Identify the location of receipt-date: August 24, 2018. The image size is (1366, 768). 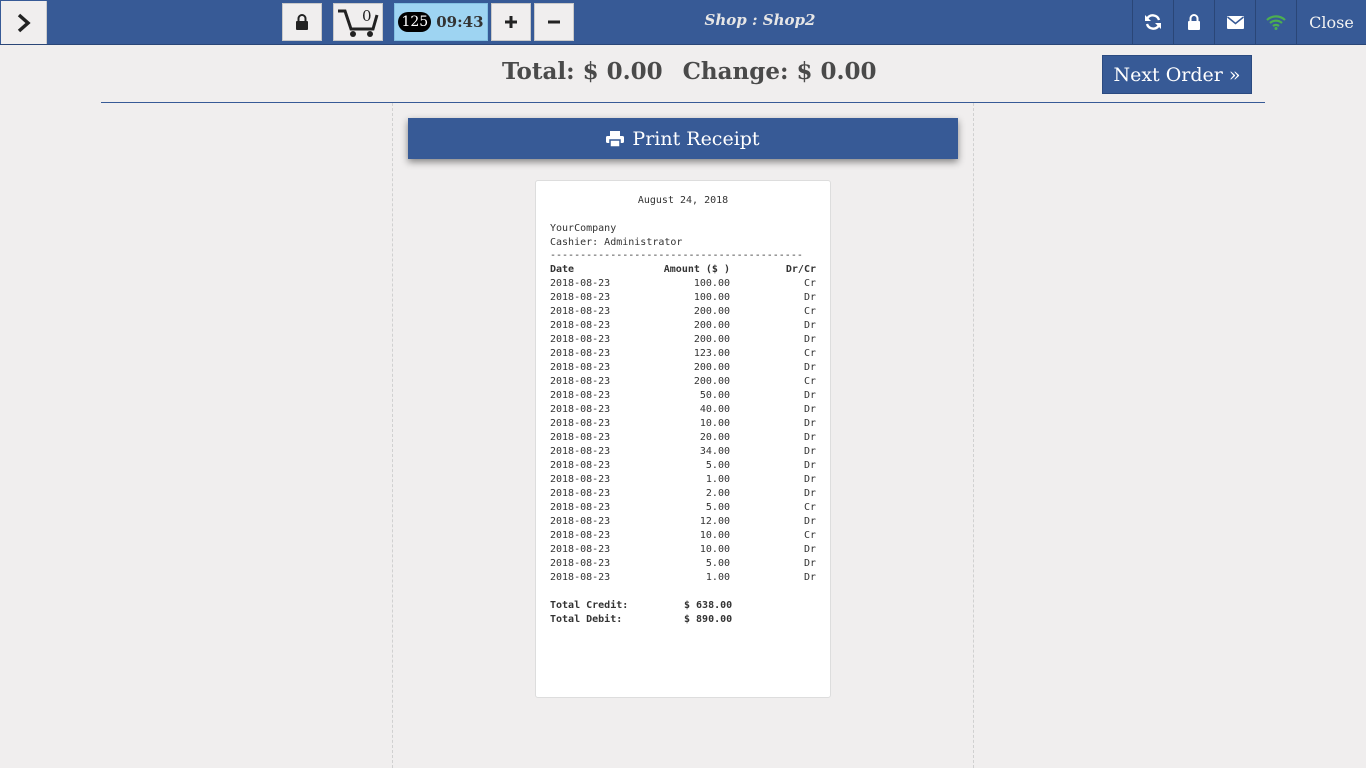
(683, 200).